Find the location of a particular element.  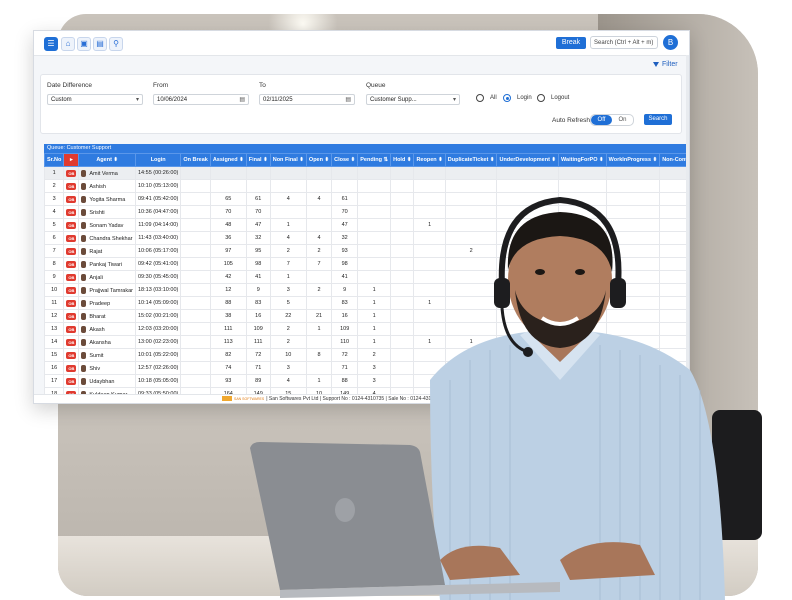

auto-refresh-toggle: Off On is located at coordinates (612, 120).